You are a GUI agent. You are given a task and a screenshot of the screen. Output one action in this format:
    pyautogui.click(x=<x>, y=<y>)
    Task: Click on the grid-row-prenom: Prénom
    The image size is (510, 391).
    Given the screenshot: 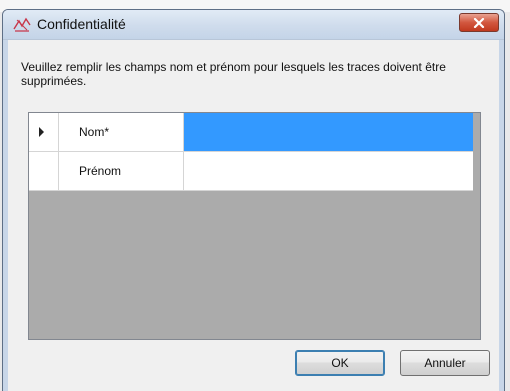 What is the action you would take?
    pyautogui.click(x=252, y=171)
    